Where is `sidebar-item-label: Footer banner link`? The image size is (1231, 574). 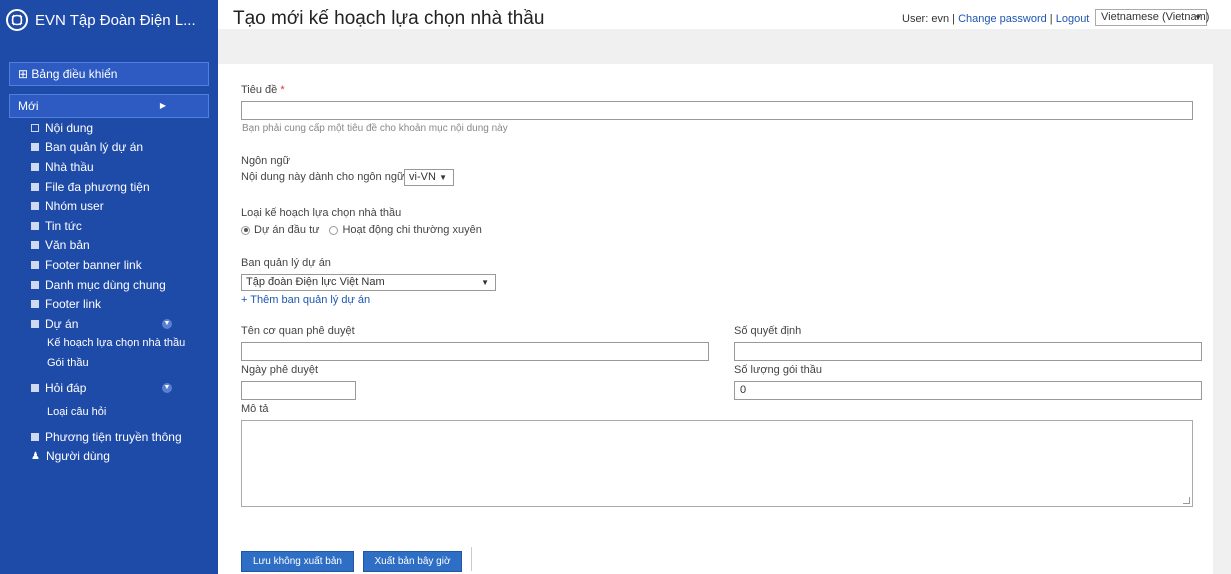 sidebar-item-label: Footer banner link is located at coordinates (93, 264).